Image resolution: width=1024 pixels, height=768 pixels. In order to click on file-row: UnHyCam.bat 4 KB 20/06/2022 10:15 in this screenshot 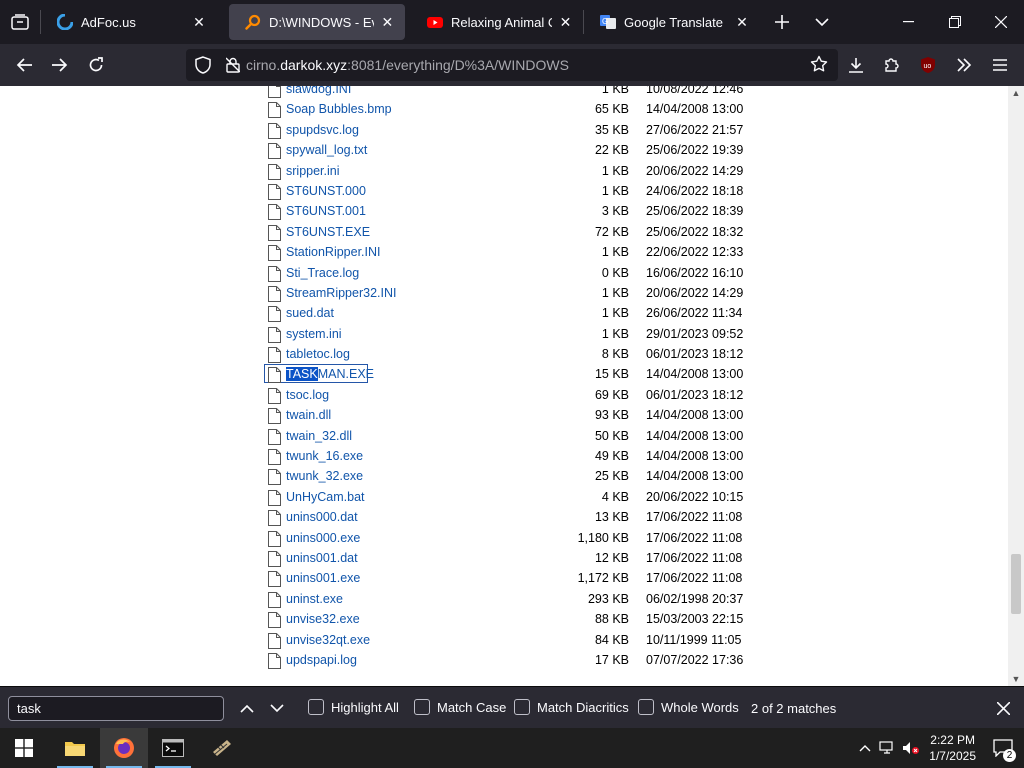, I will do `click(504, 497)`.